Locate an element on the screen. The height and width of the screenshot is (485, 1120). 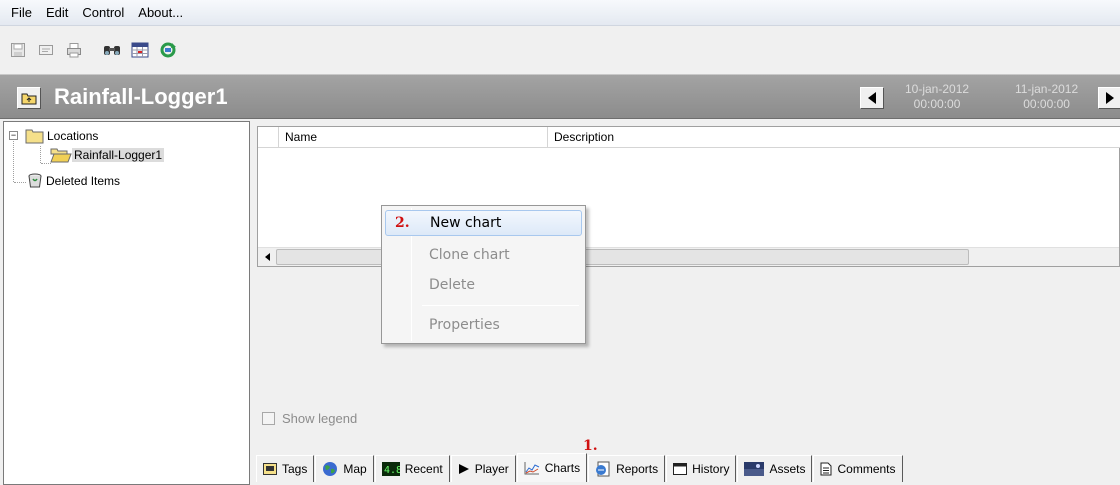
previous-period-button is located at coordinates (872, 98).